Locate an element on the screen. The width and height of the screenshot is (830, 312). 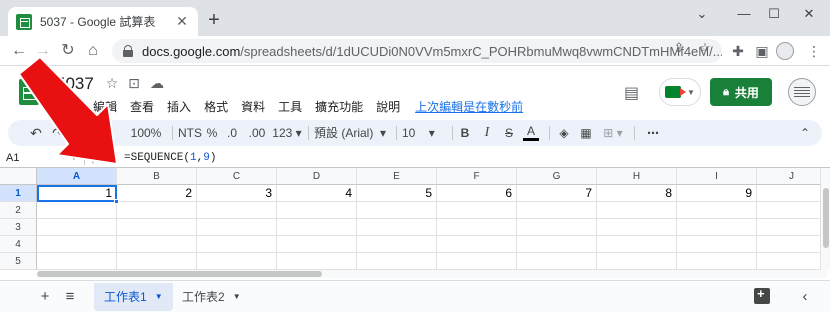
last-edit-link: 上次編輯是在數秒前 is located at coordinates (469, 106).